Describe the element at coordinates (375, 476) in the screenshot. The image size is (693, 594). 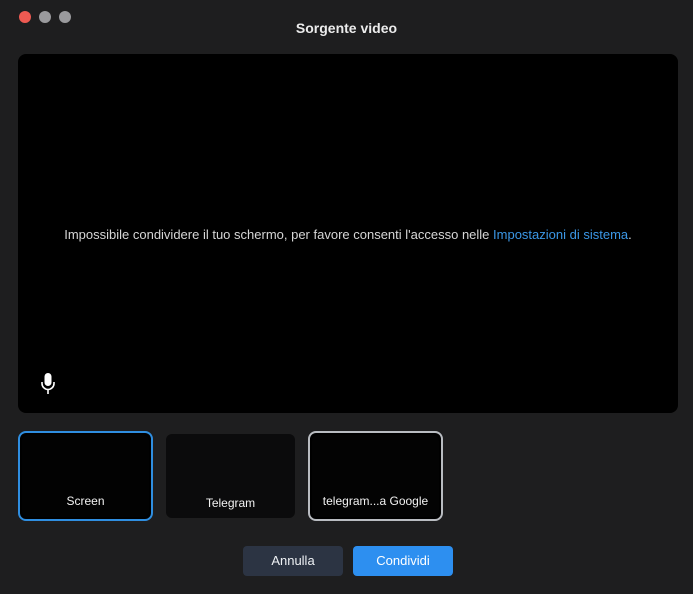
I see `source-telegram-google: telegram...a Google` at that location.